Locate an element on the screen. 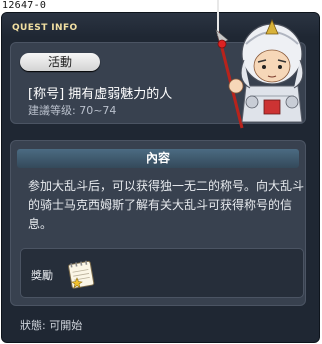 The image size is (322, 344). npc-knight-portrait is located at coordinates (259, 64).